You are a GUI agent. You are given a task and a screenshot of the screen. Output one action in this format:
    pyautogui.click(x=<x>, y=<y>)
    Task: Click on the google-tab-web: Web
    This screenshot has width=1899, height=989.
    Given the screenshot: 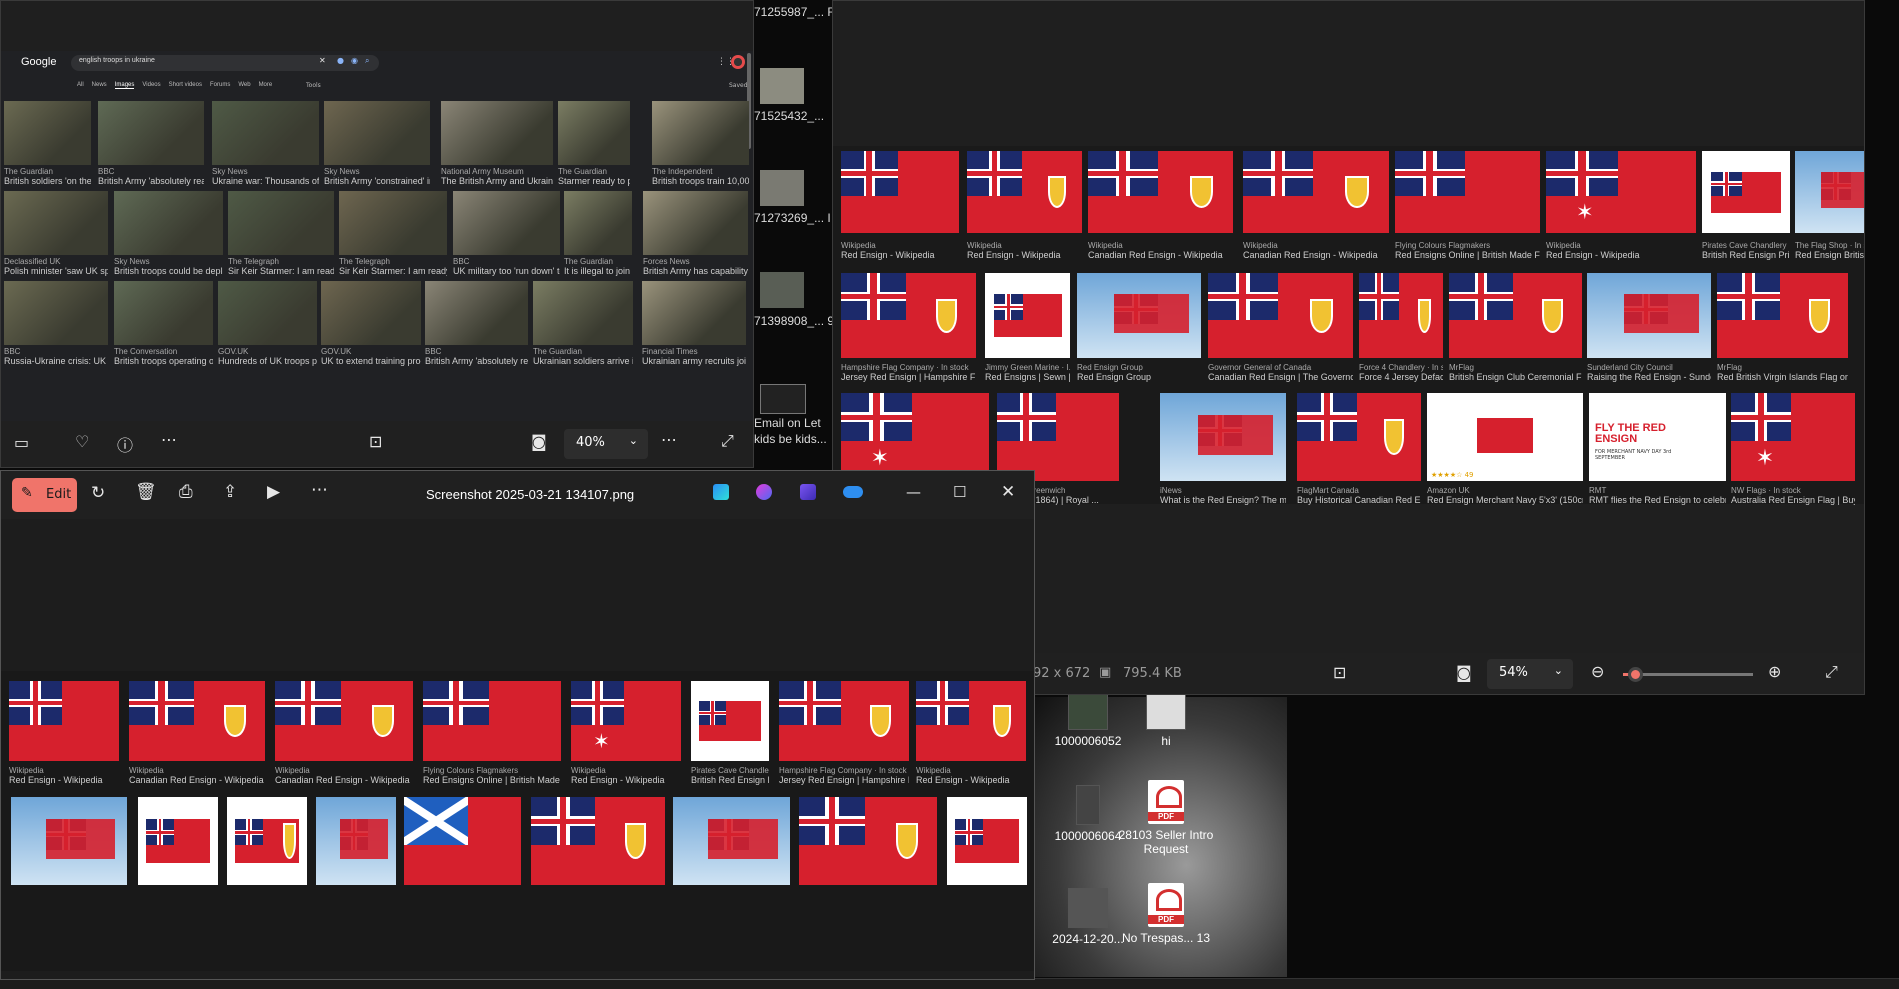 What is the action you would take?
    pyautogui.click(x=244, y=85)
    